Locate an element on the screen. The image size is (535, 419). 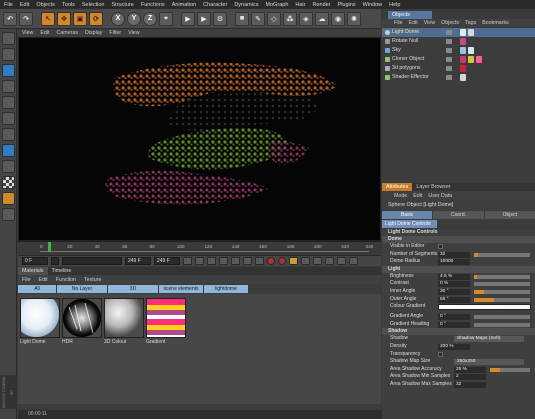
menu-selection: Selection is located at coordinates (93, 5).